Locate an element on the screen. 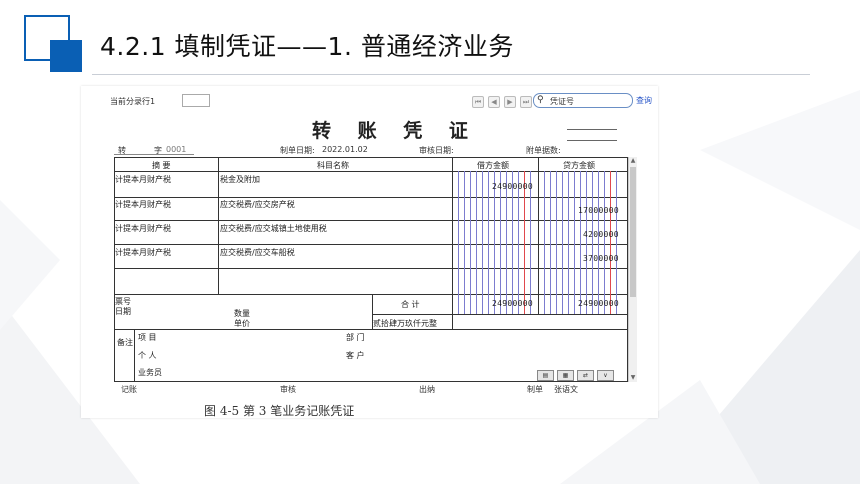 This screenshot has height=484, width=860. auditor-label: 审核 is located at coordinates (288, 389).